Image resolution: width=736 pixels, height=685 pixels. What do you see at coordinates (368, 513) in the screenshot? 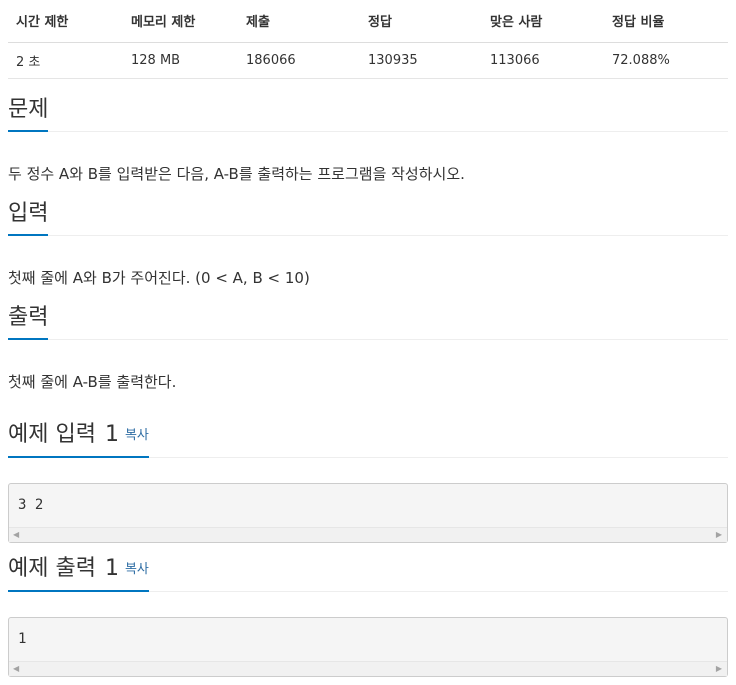
I see `sample-input-box: 3 2 ◀ ▶` at bounding box center [368, 513].